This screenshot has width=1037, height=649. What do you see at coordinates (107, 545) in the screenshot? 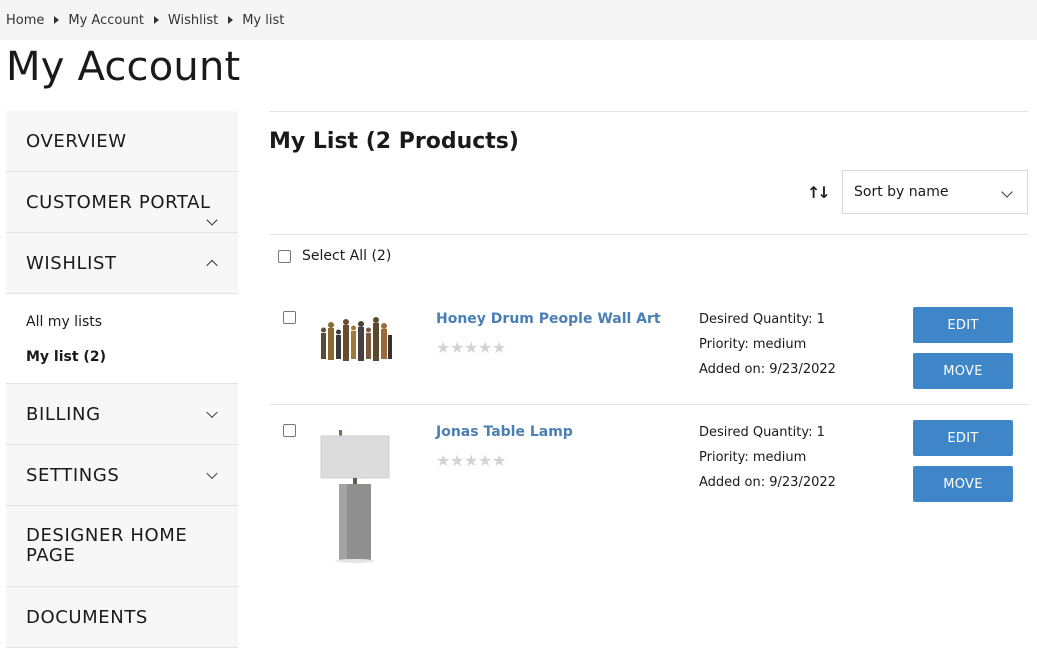
I see `sidebar-item-label: DESIGNER HOME PAGE` at bounding box center [107, 545].